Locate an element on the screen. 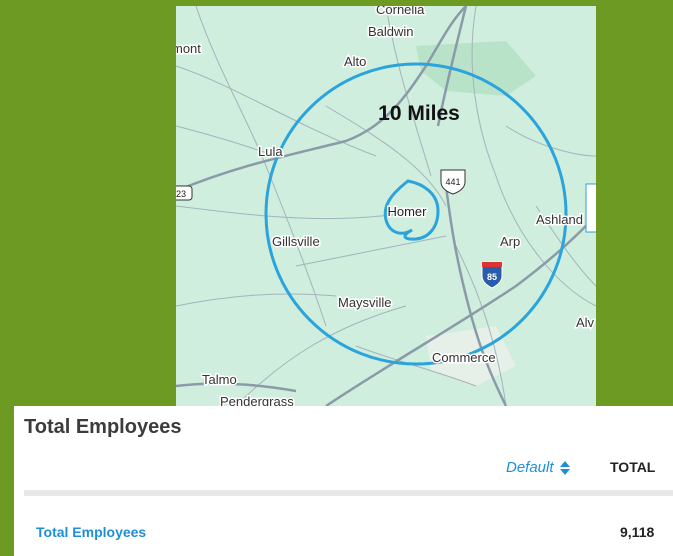 This screenshot has width=673, height=556. place-label-gillsville: Gillsville is located at coordinates (296, 241).